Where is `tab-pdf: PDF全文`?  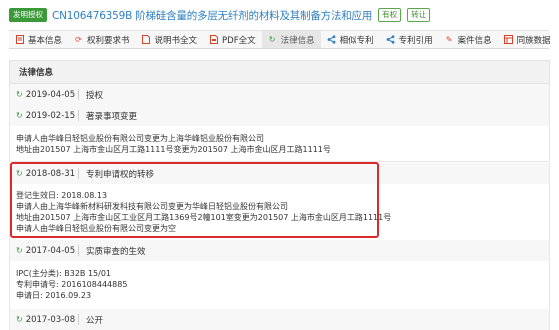
tab-pdf: PDF全文 is located at coordinates (232, 39).